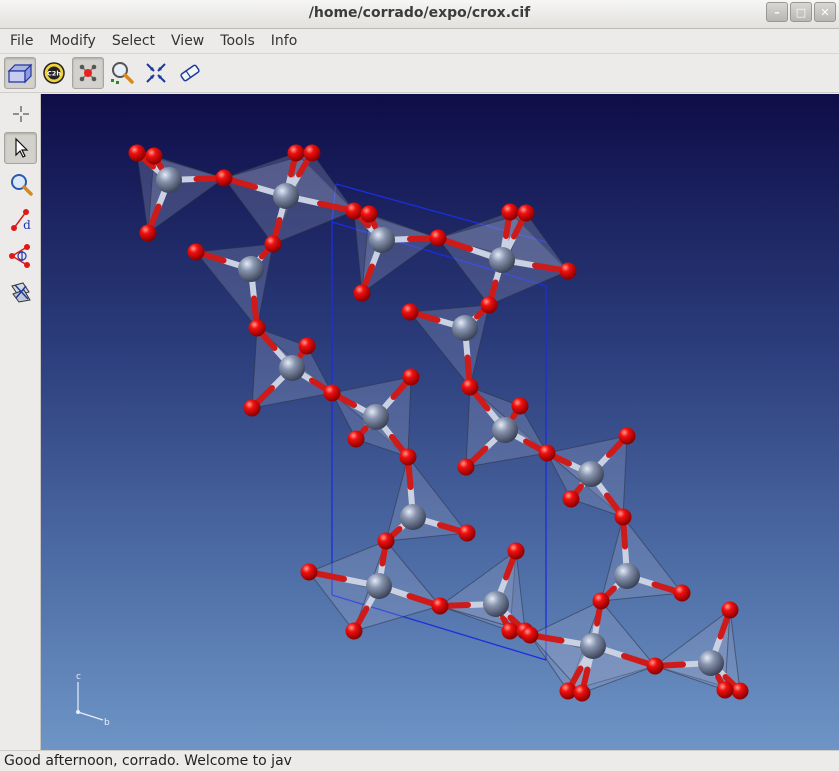  I want to click on zoom-cursor-icon, so click(122, 73).